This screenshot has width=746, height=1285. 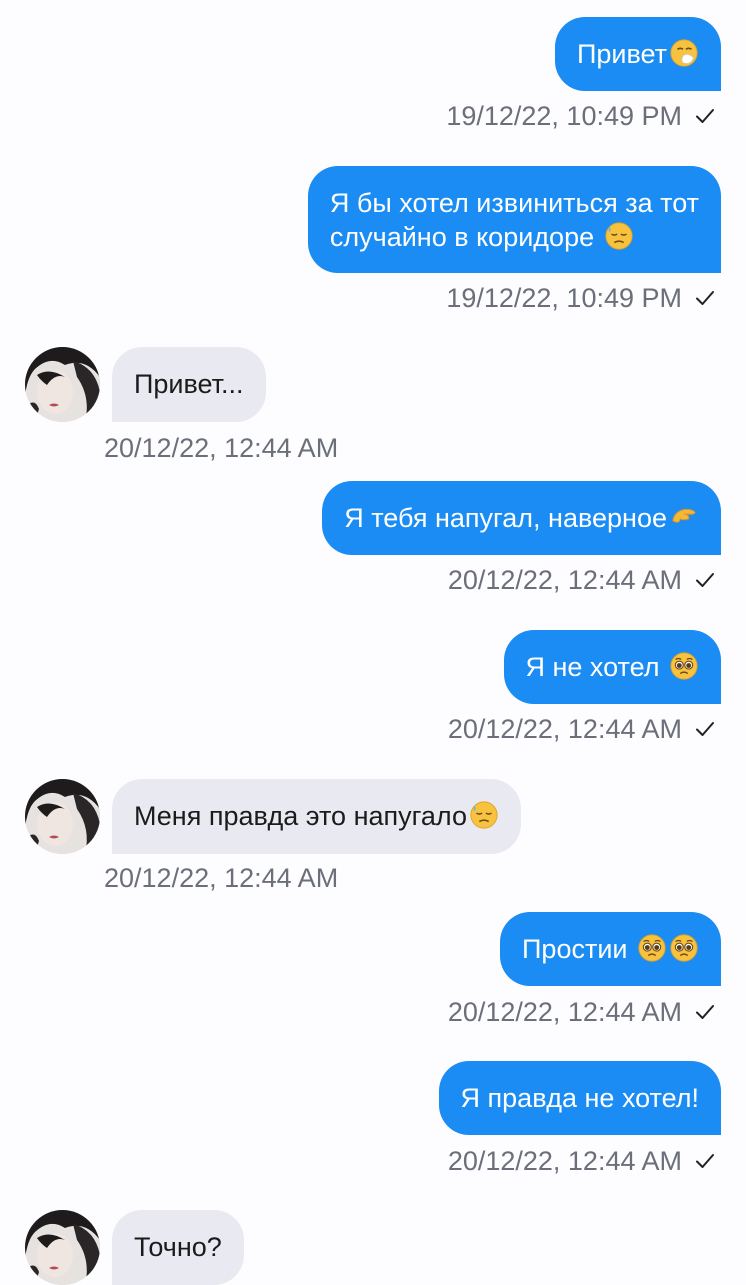 I want to click on sneezing-face-icon, so click(x=684, y=53).